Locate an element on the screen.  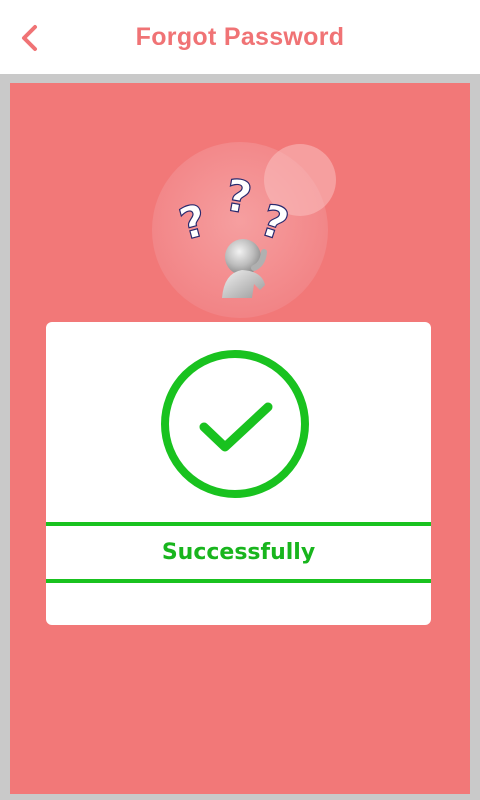
status-message: Successfully is located at coordinates (238, 552).